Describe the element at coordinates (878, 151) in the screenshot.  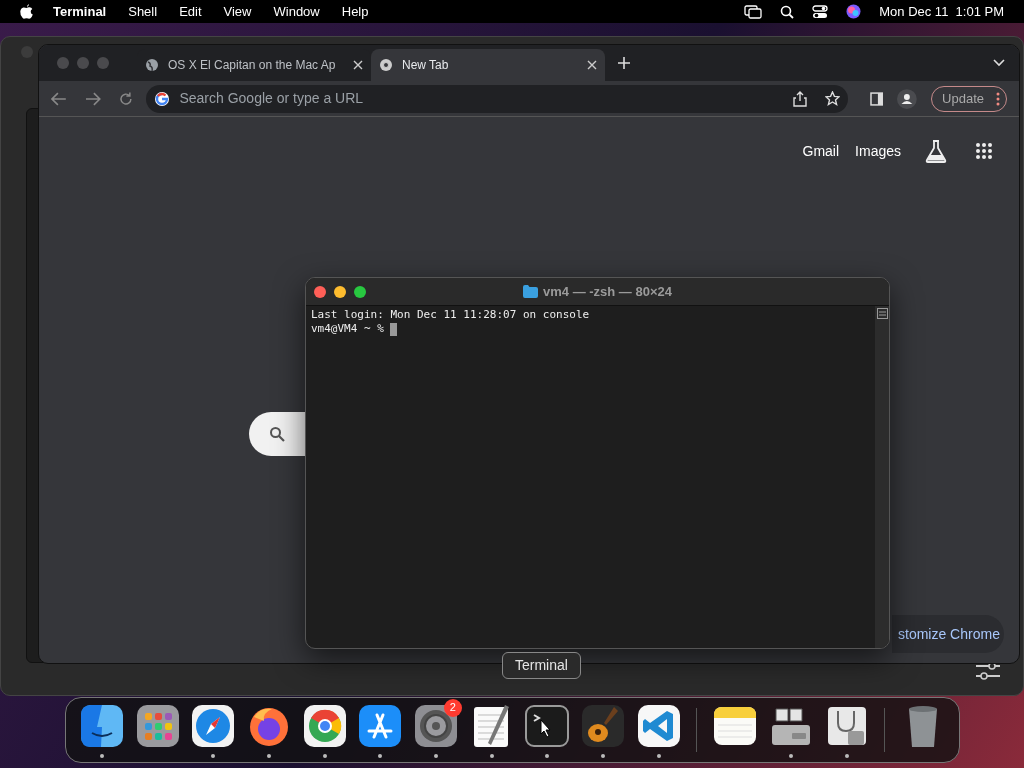
I see `header-link: Images` at that location.